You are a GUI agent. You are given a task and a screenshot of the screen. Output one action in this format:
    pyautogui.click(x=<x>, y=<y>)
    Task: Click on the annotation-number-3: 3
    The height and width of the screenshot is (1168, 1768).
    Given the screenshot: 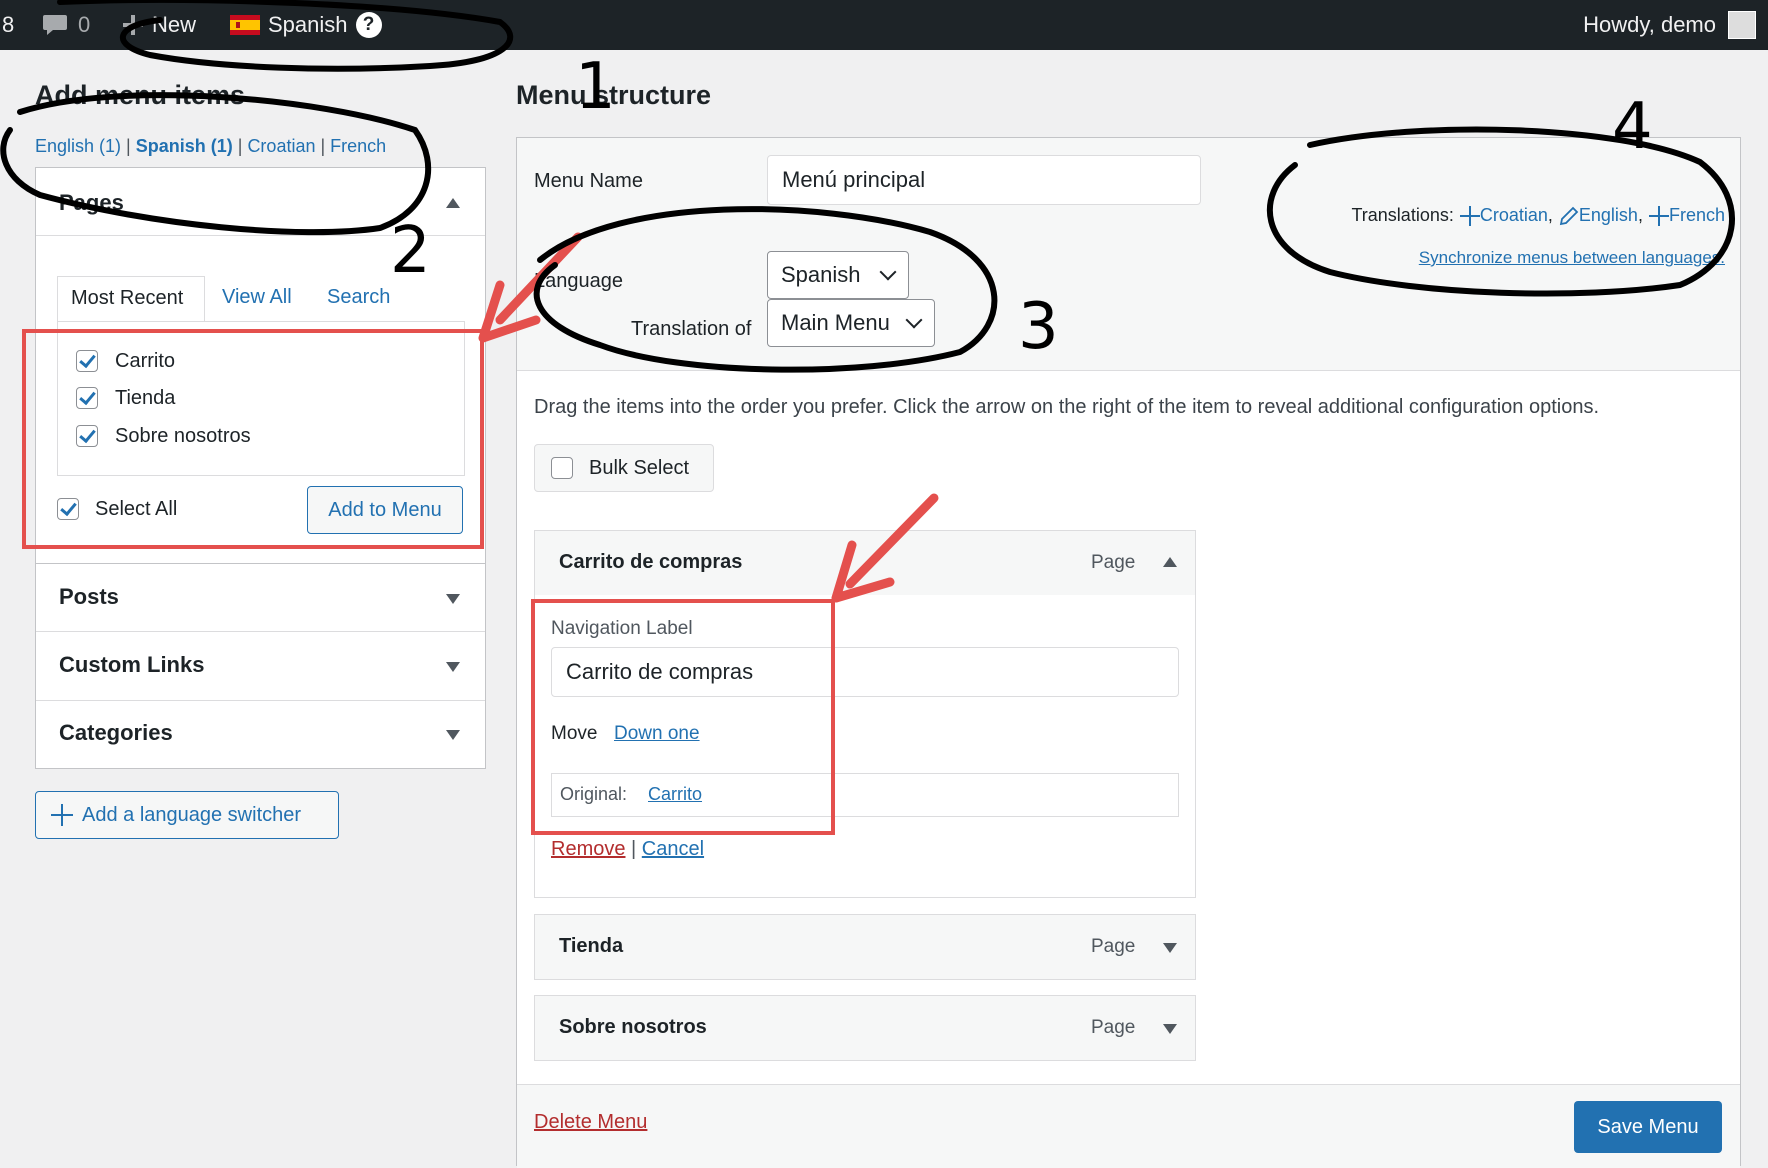 What is the action you would take?
    pyautogui.click(x=1038, y=327)
    